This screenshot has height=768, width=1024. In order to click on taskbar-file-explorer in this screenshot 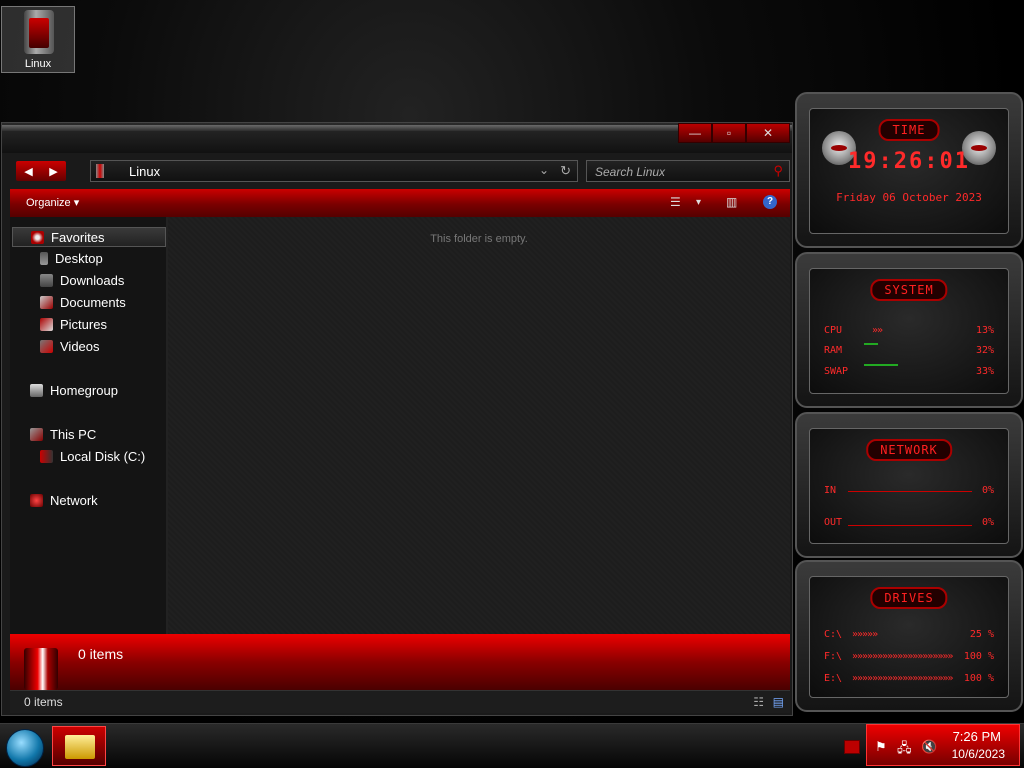, I will do `click(79, 746)`.